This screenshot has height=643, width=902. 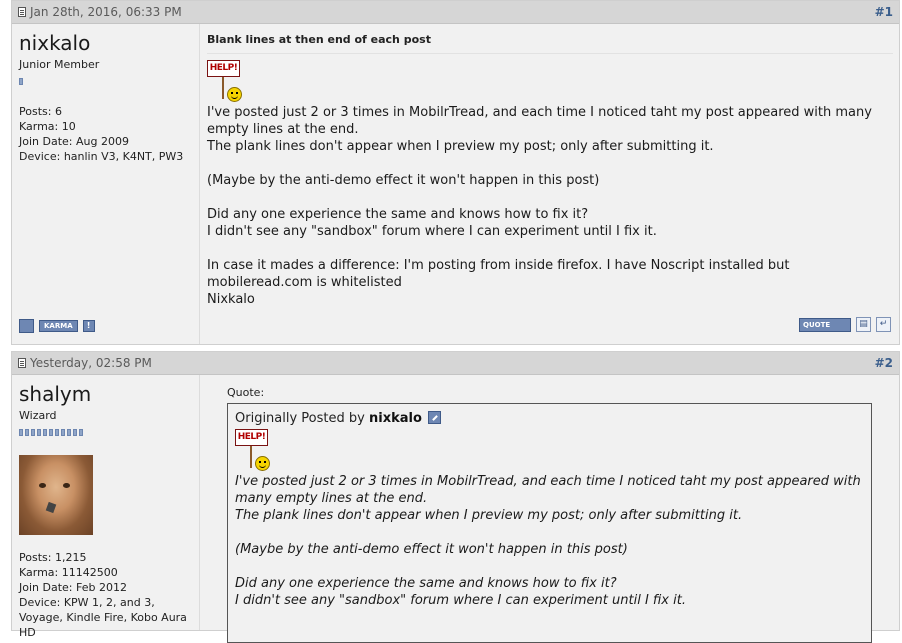 I want to click on user-device: Device: hanlin V3, K4NT, PW3, so click(x=101, y=156).